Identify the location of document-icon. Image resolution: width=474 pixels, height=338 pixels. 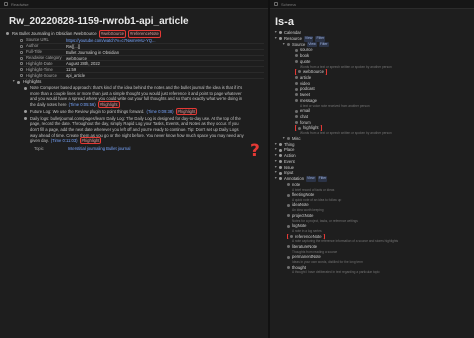
(6, 4).